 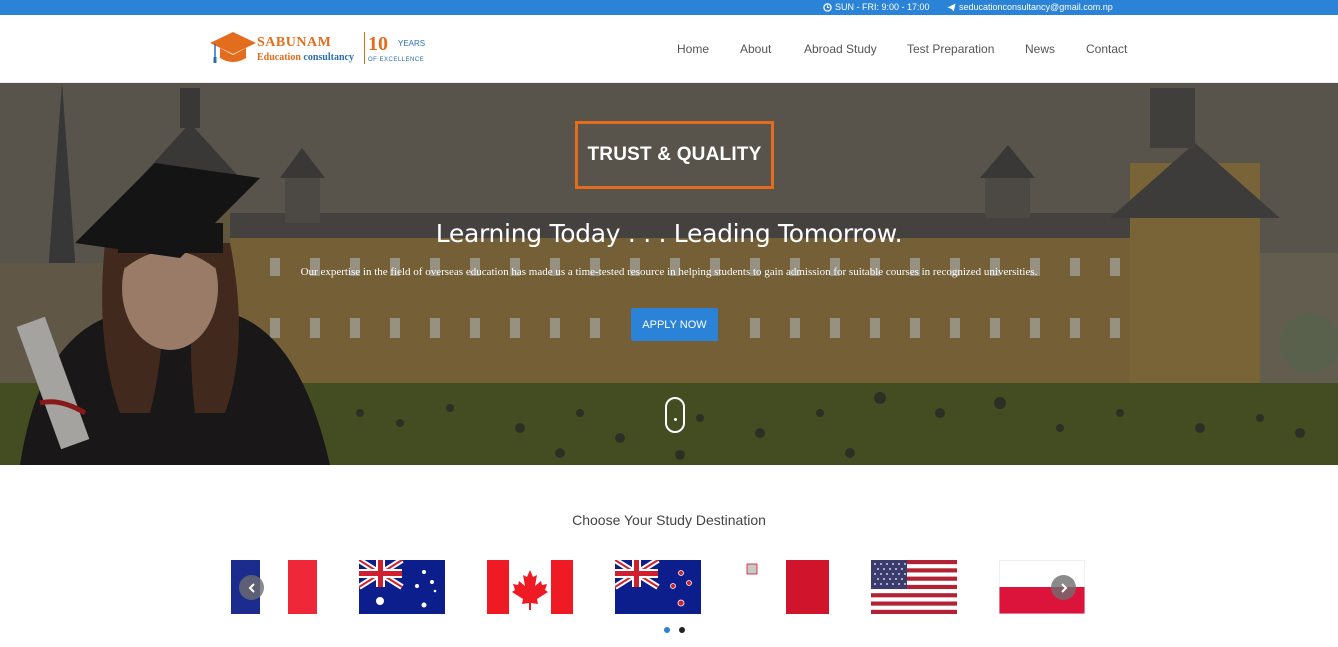 I want to click on nav-about: About, so click(x=755, y=49).